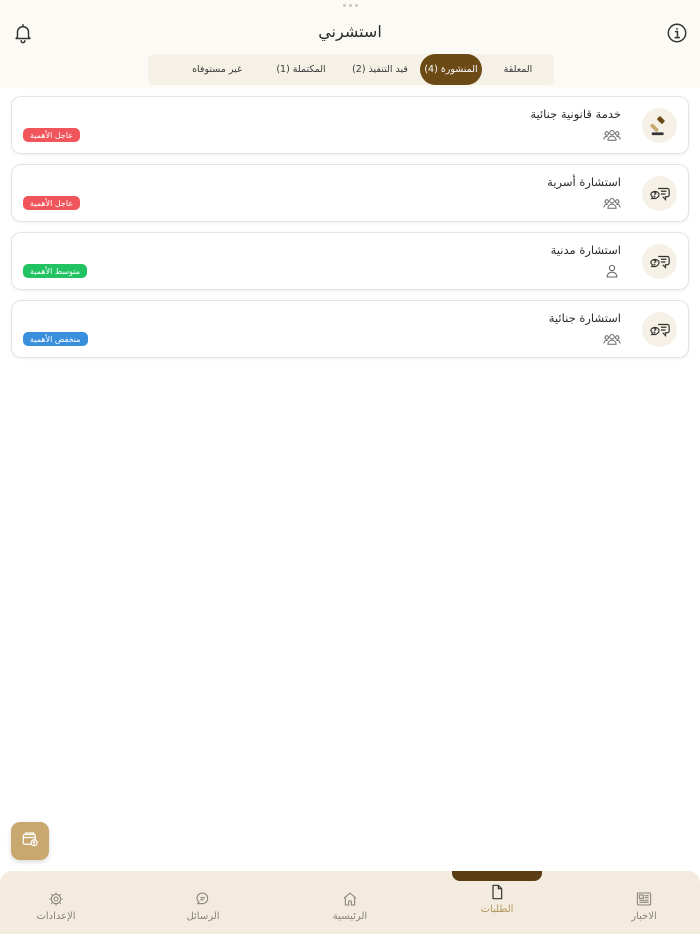  Describe the element at coordinates (350, 899) in the screenshot. I see `home-icon` at that location.